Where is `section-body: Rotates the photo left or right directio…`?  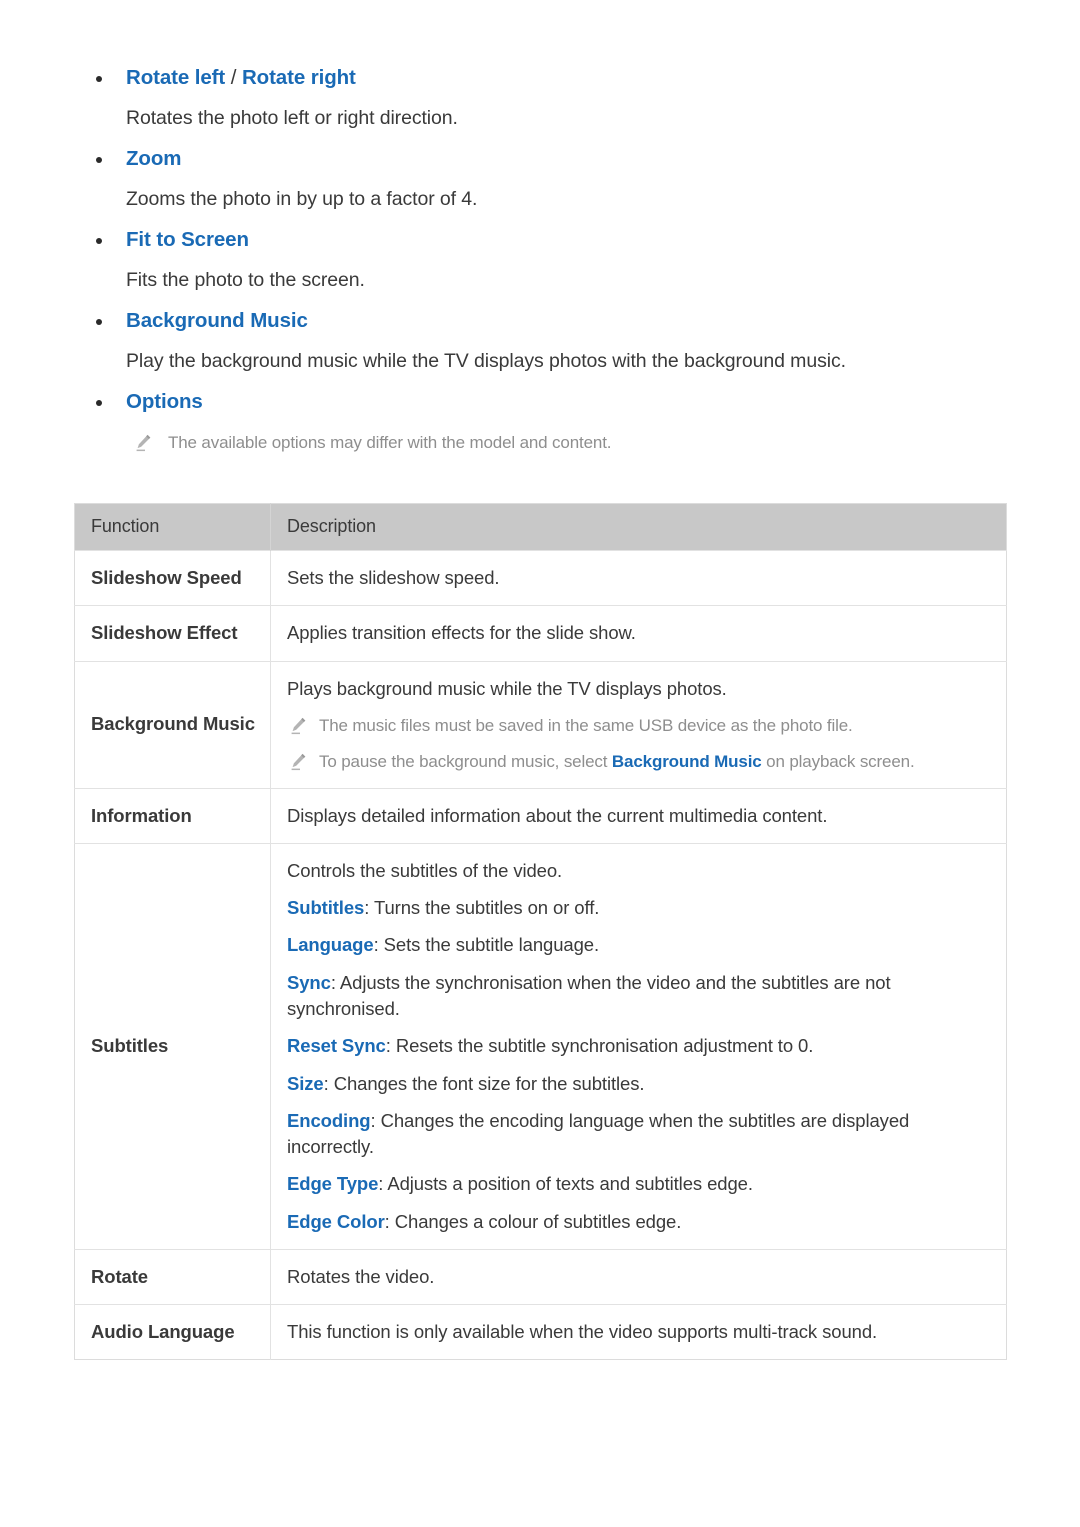 section-body: Rotates the photo left or right directio… is located at coordinates (292, 117).